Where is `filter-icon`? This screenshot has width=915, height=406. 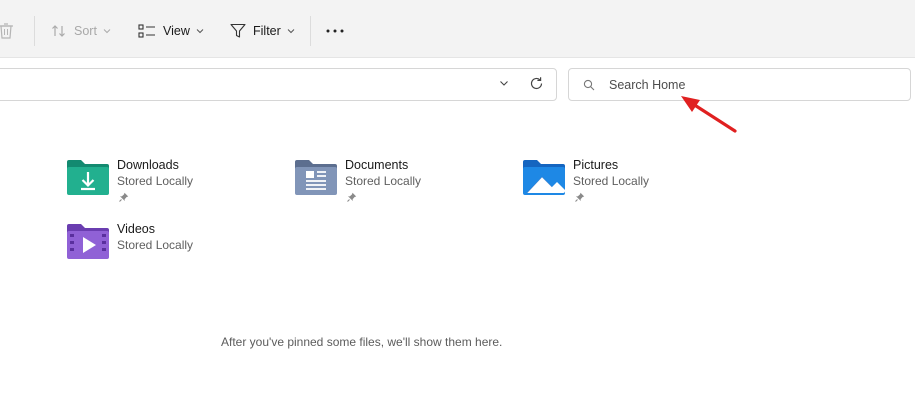 filter-icon is located at coordinates (238, 30).